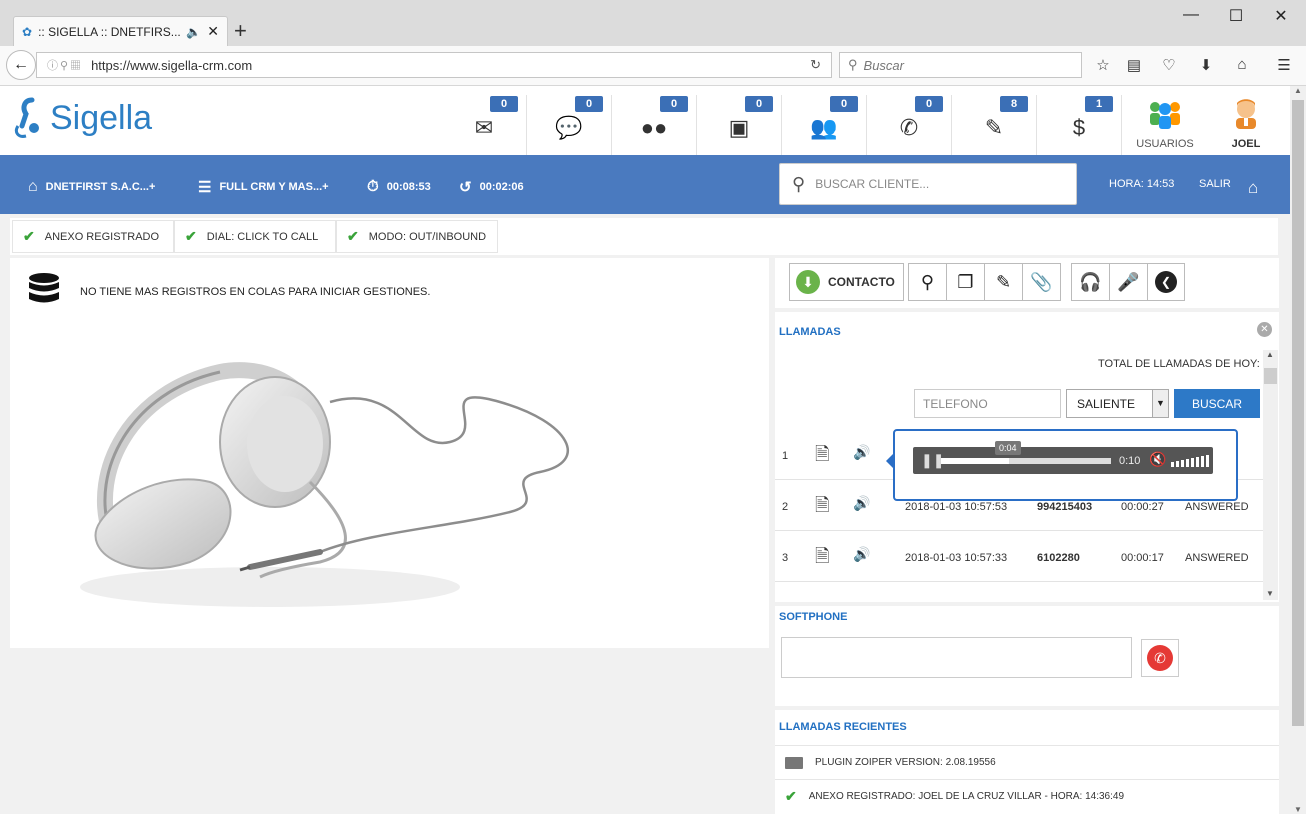 This screenshot has width=1306, height=814. What do you see at coordinates (1128, 282) in the screenshot?
I see `microphone-button: 🎤` at bounding box center [1128, 282].